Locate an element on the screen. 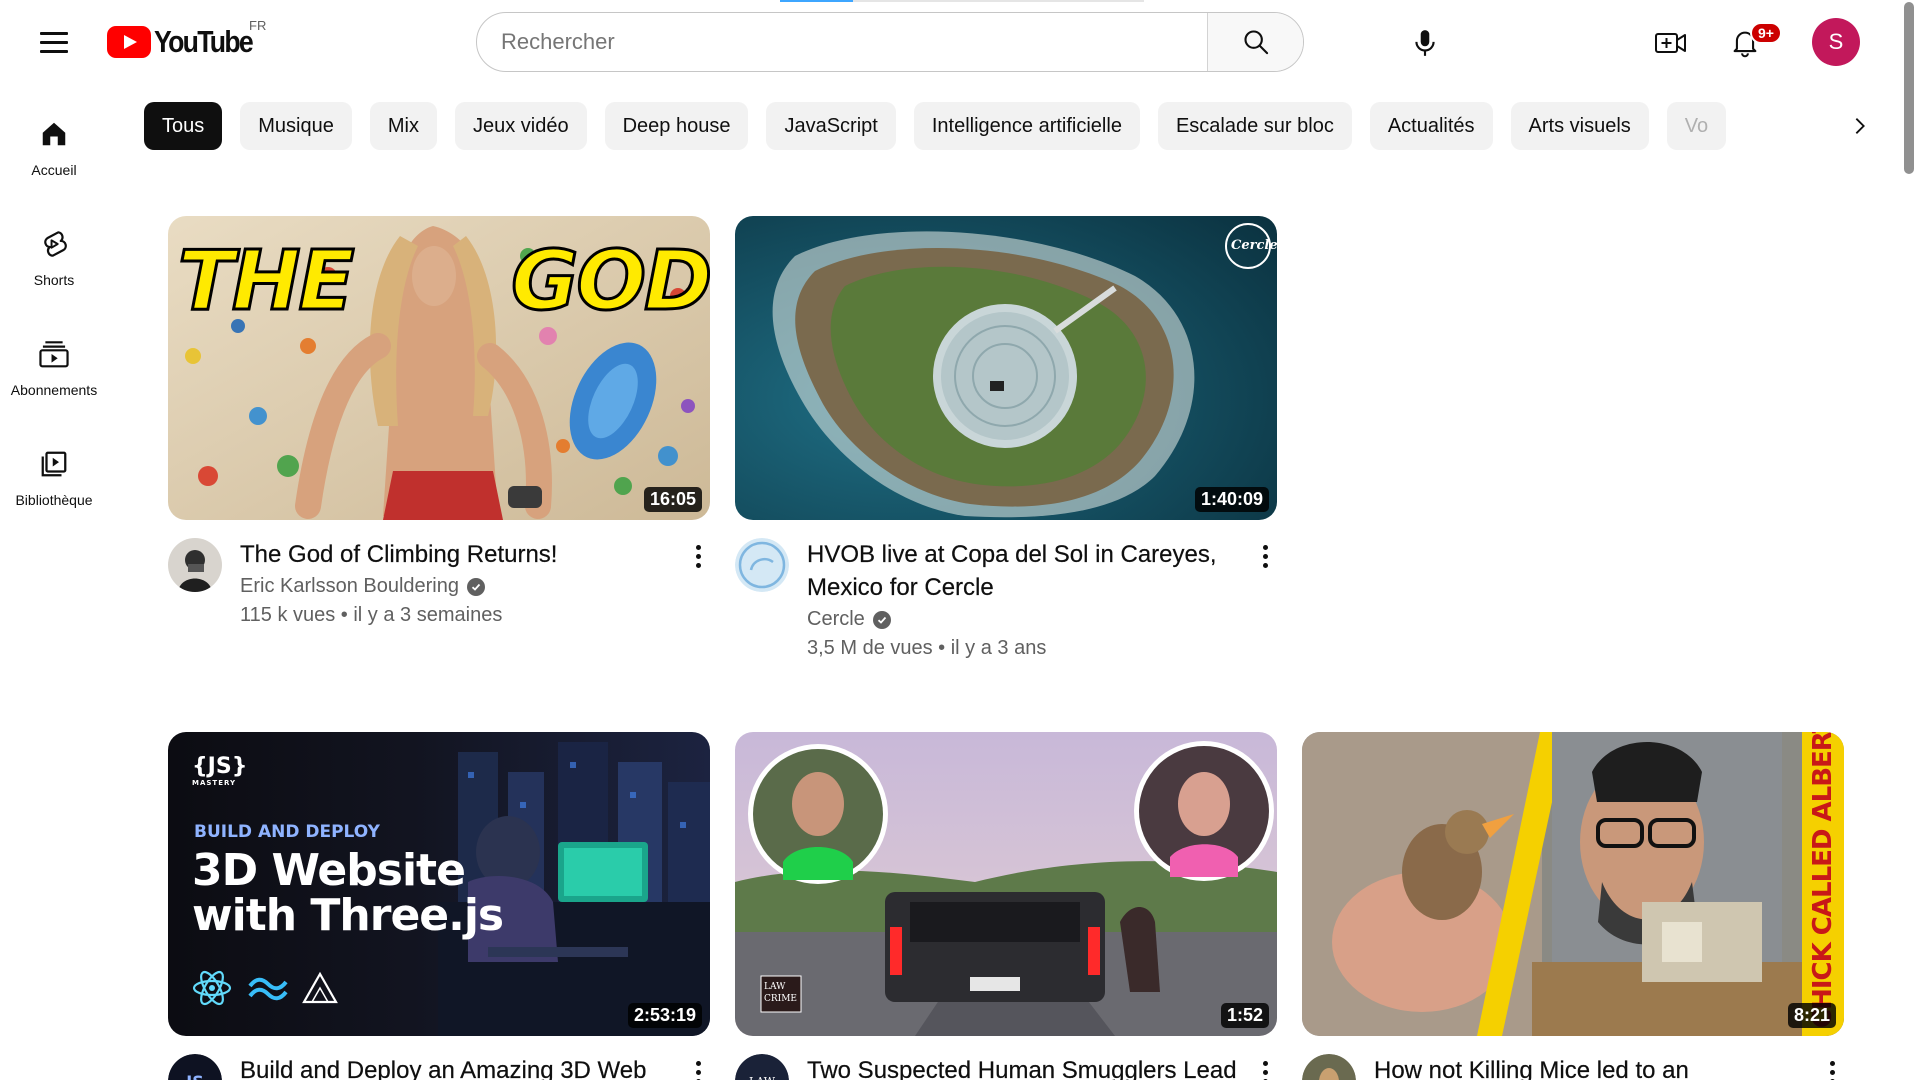 The width and height of the screenshot is (1920, 1080). law-and-crime-logo-bottom: CRIME is located at coordinates (781, 999).